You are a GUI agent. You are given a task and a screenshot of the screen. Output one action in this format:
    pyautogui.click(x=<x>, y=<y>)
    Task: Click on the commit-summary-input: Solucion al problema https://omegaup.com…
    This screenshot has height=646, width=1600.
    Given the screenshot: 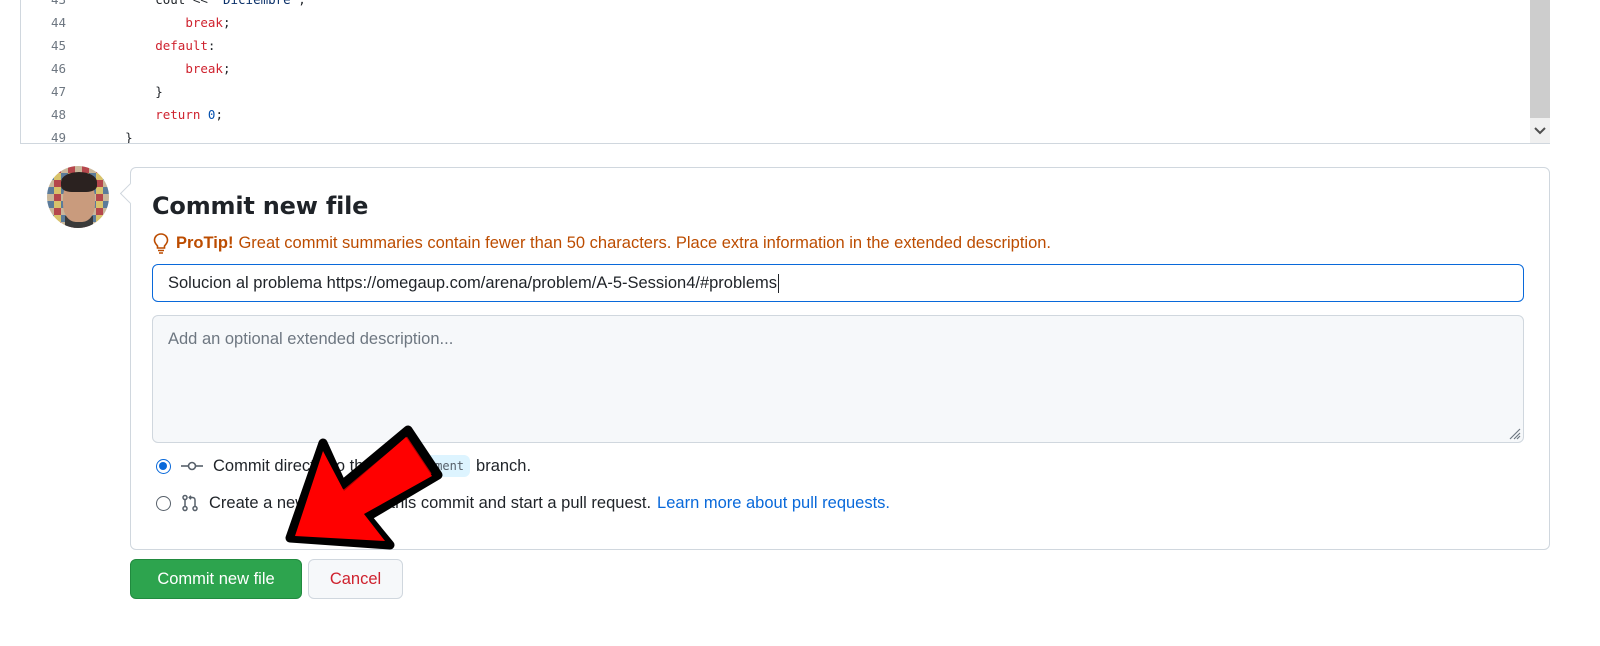 What is the action you would take?
    pyautogui.click(x=838, y=283)
    